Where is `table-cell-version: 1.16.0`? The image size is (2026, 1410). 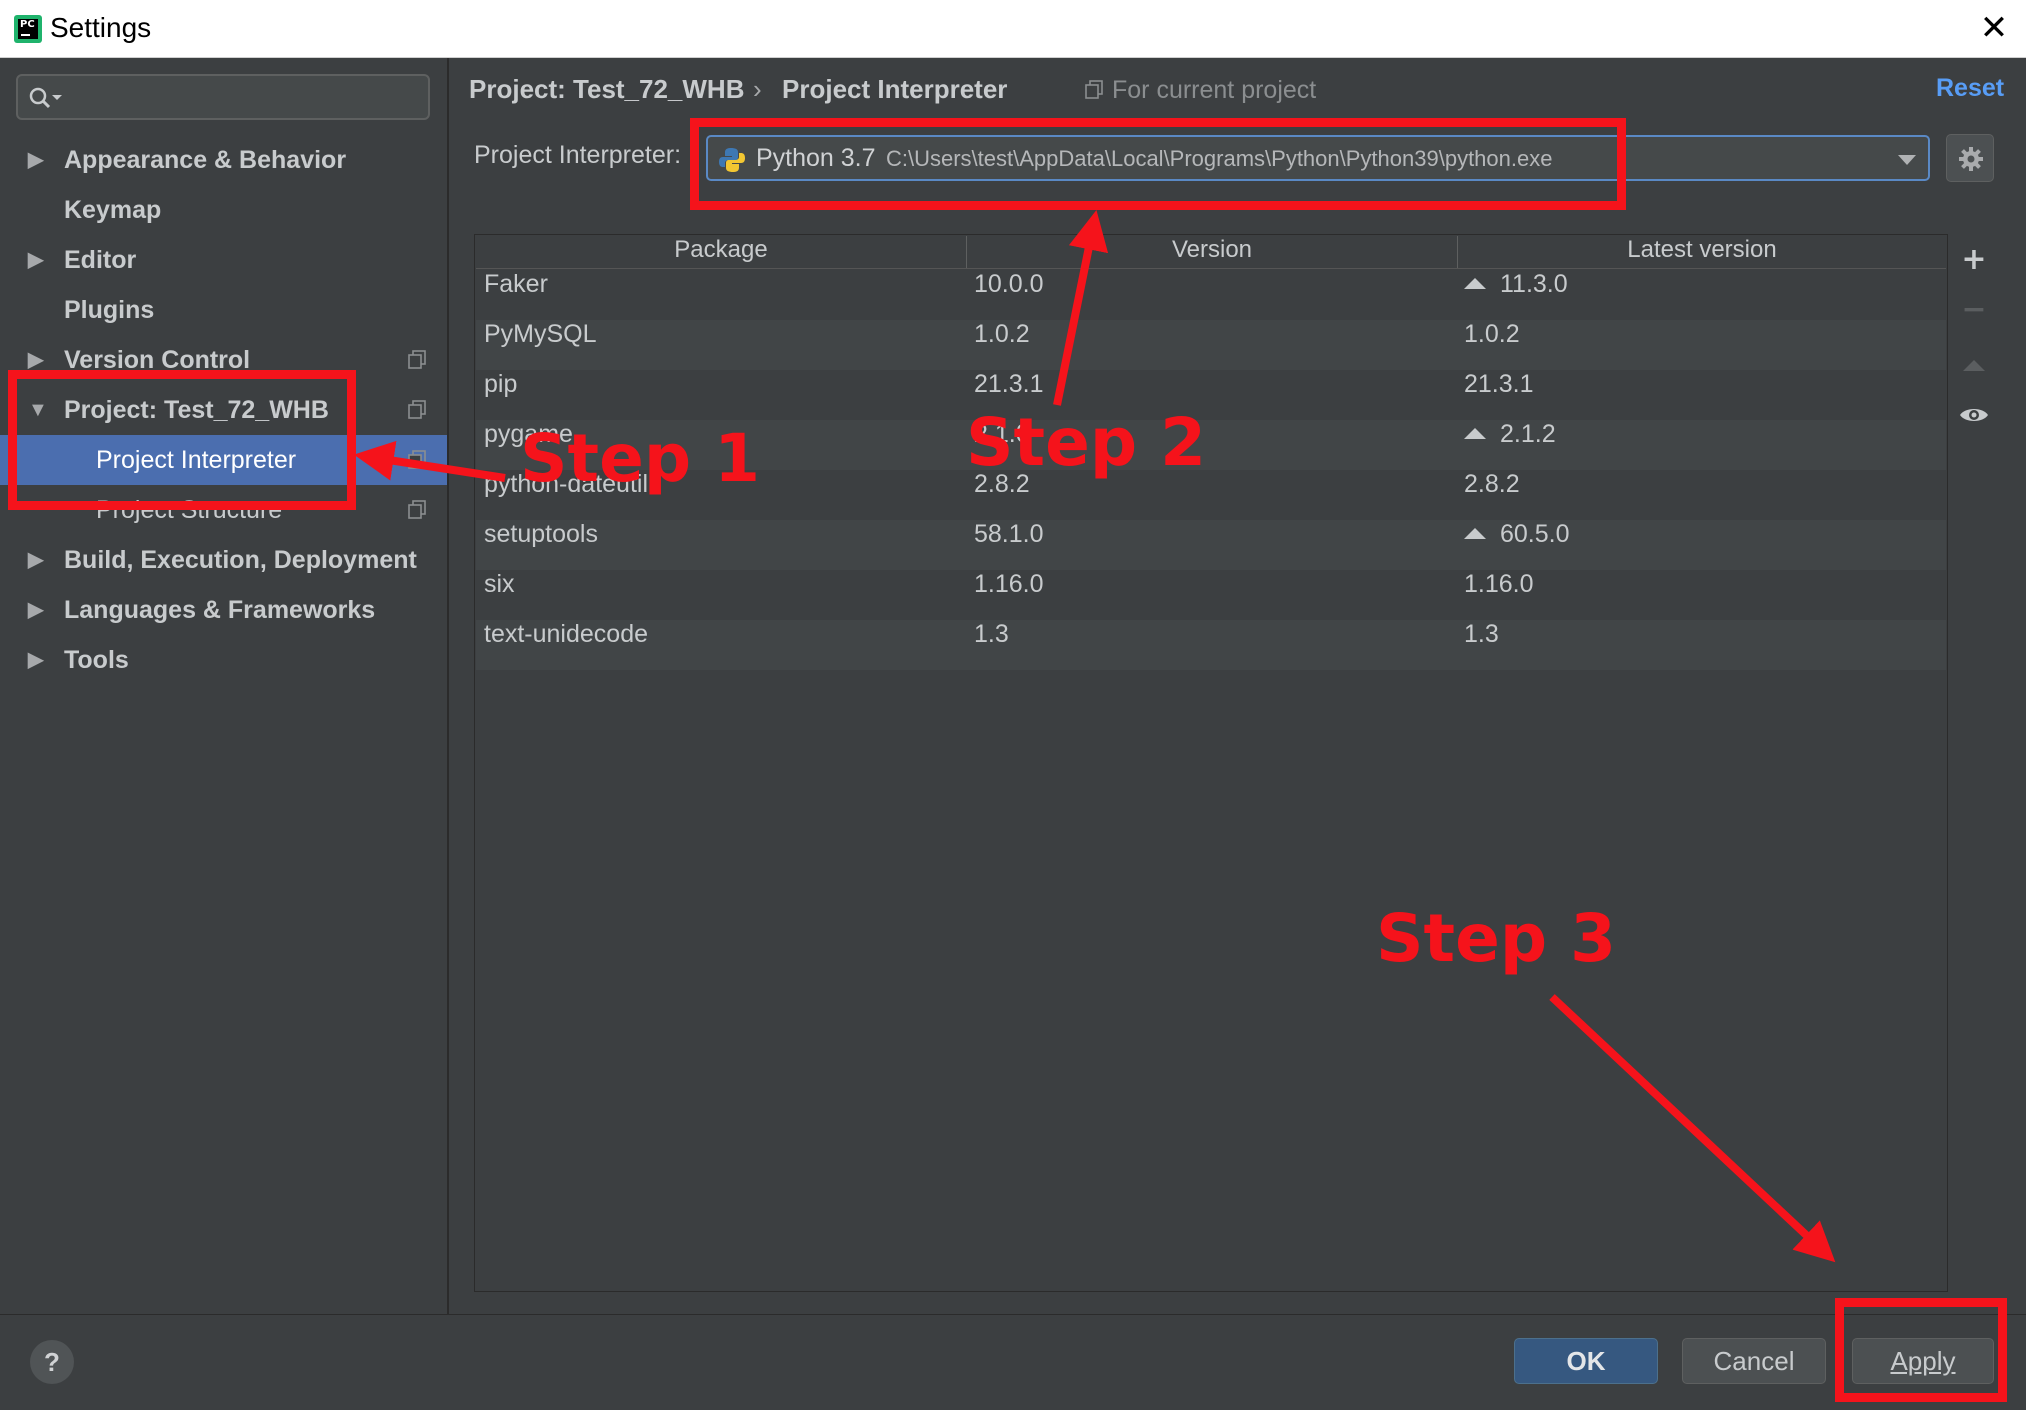
table-cell-version: 1.16.0 is located at coordinates (1009, 584).